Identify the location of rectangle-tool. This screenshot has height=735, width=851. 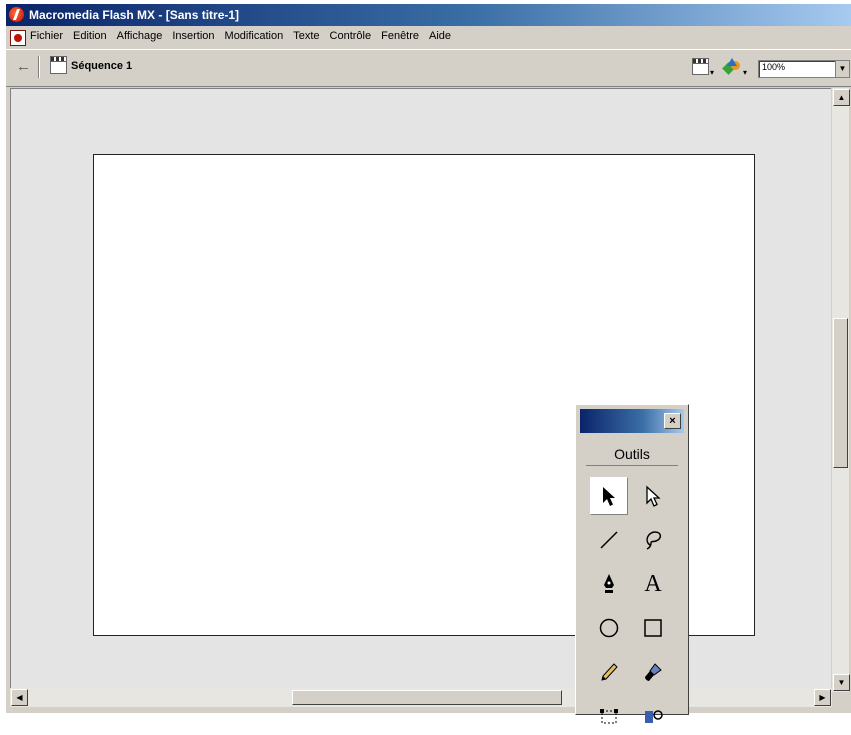
(653, 628).